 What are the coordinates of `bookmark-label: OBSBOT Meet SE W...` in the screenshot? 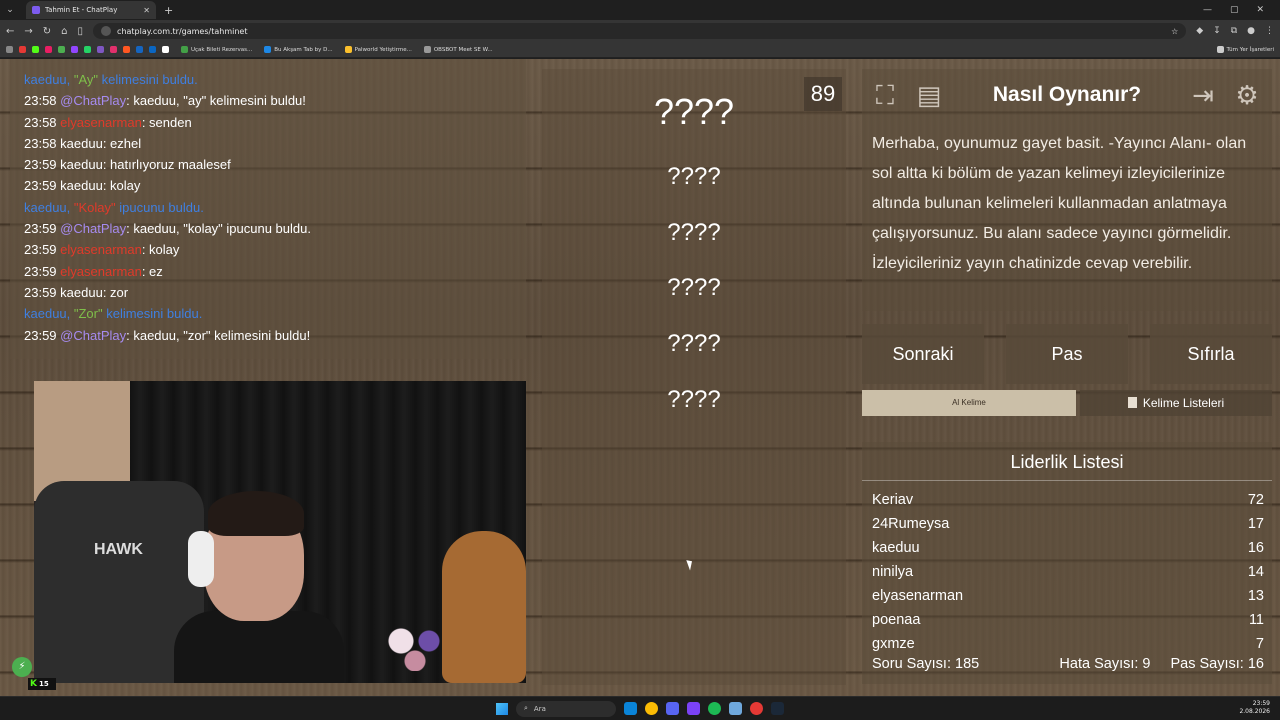 It's located at (463, 49).